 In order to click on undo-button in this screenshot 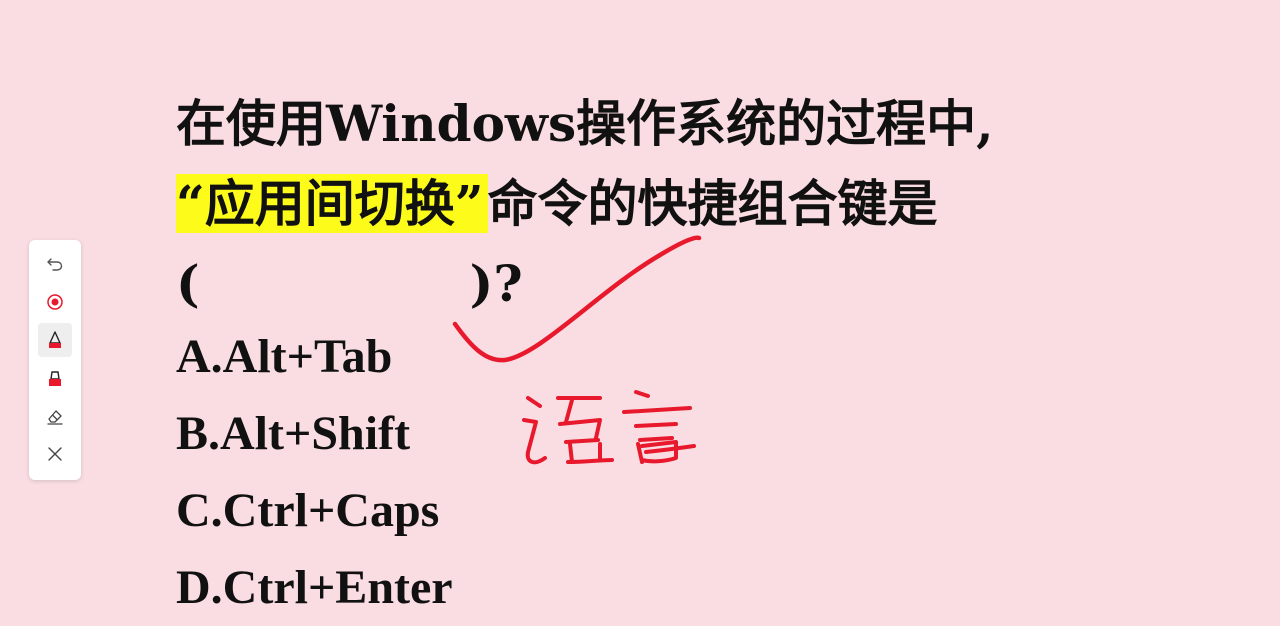, I will do `click(55, 264)`.